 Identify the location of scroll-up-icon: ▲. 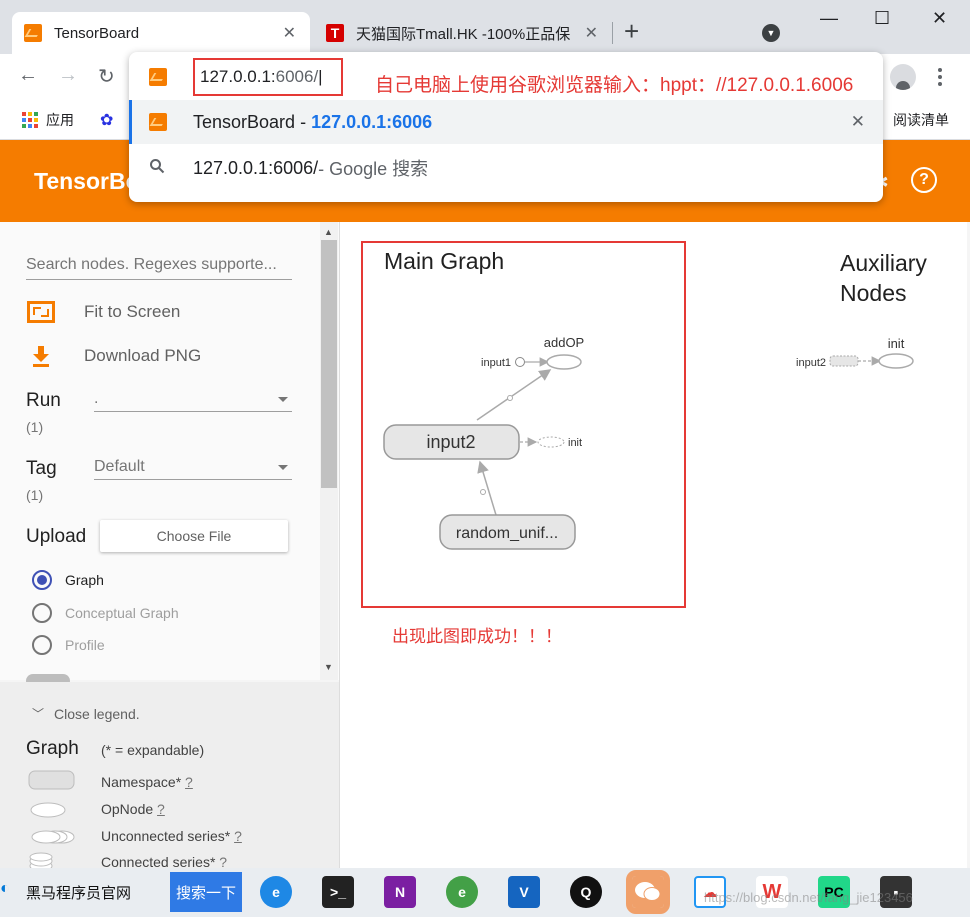
(328, 232).